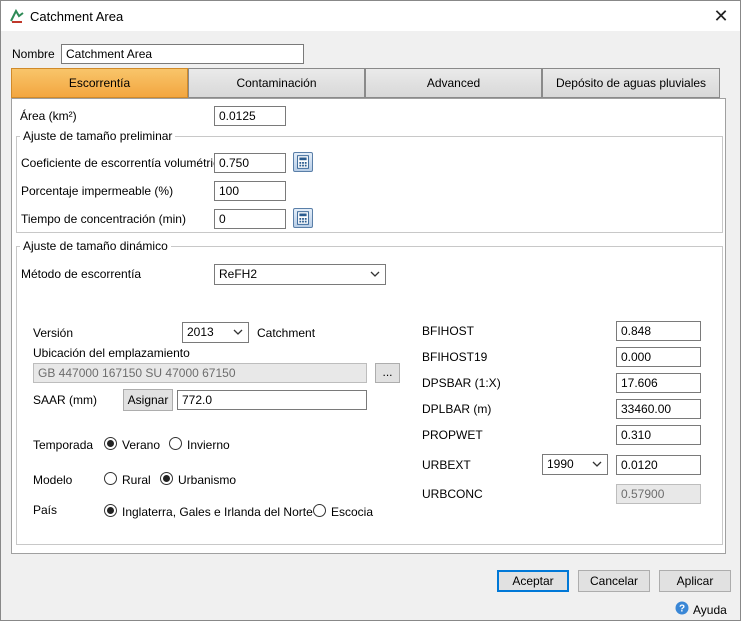 The width and height of the screenshot is (741, 621). Describe the element at coordinates (658, 409) in the screenshot. I see `dplbar-input: 33460.00` at that location.